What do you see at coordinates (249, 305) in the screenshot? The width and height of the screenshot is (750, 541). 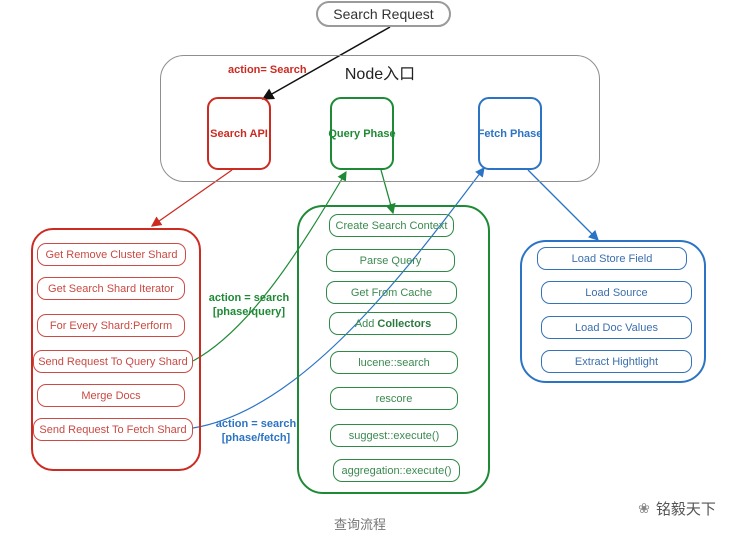 I see `query-edge-label: action = search [phase/query]` at bounding box center [249, 305].